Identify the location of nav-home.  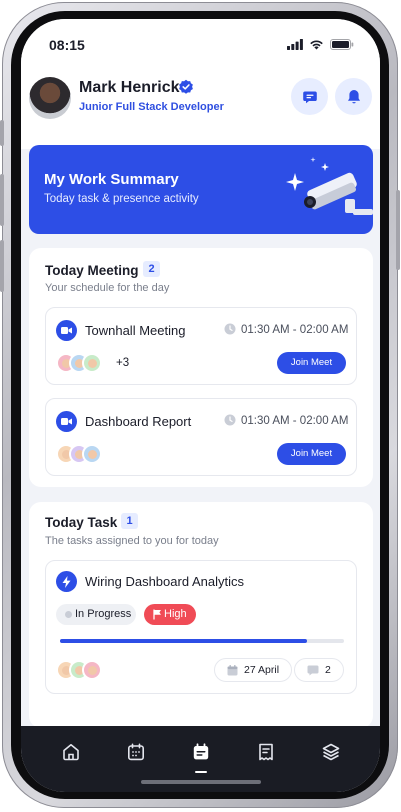
(71, 752).